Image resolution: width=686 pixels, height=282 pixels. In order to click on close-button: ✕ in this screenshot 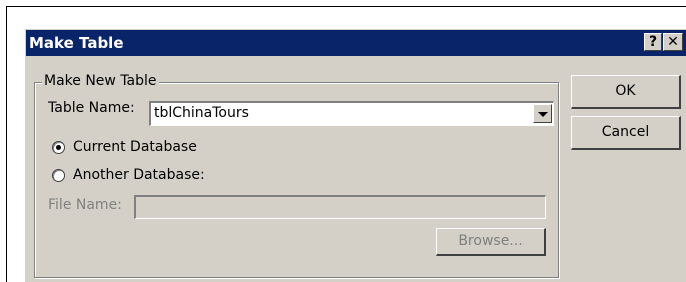, I will do `click(673, 42)`.